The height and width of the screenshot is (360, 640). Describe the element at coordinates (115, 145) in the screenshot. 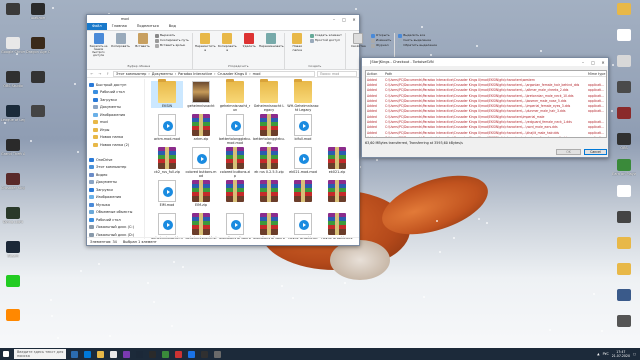

I see `sidebar-item: Новая папка (2)` at that location.